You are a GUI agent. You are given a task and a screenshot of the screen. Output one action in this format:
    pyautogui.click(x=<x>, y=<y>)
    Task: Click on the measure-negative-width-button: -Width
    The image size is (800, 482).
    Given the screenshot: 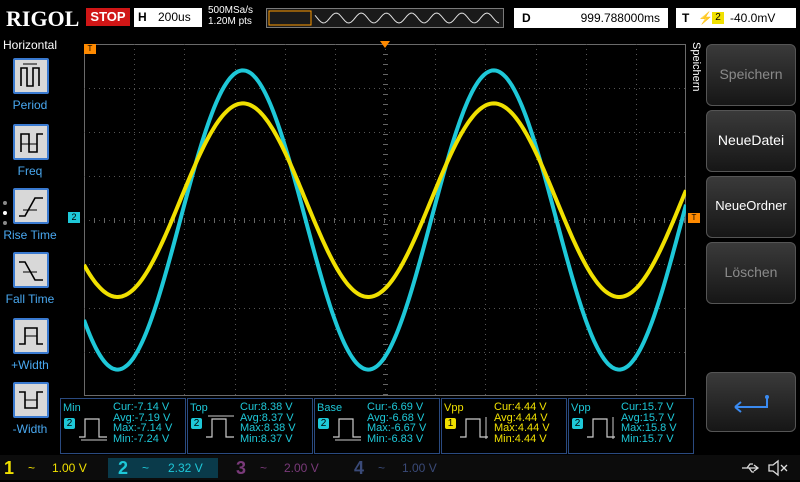 What is the action you would take?
    pyautogui.click(x=30, y=413)
    